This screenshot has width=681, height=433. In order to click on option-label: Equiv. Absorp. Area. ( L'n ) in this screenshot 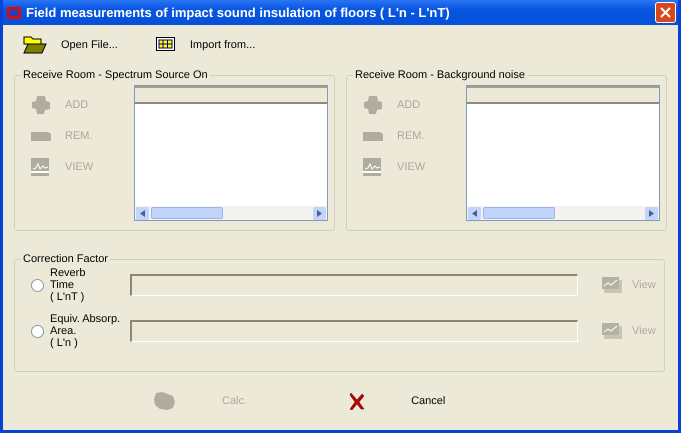, I will do `click(86, 331)`.